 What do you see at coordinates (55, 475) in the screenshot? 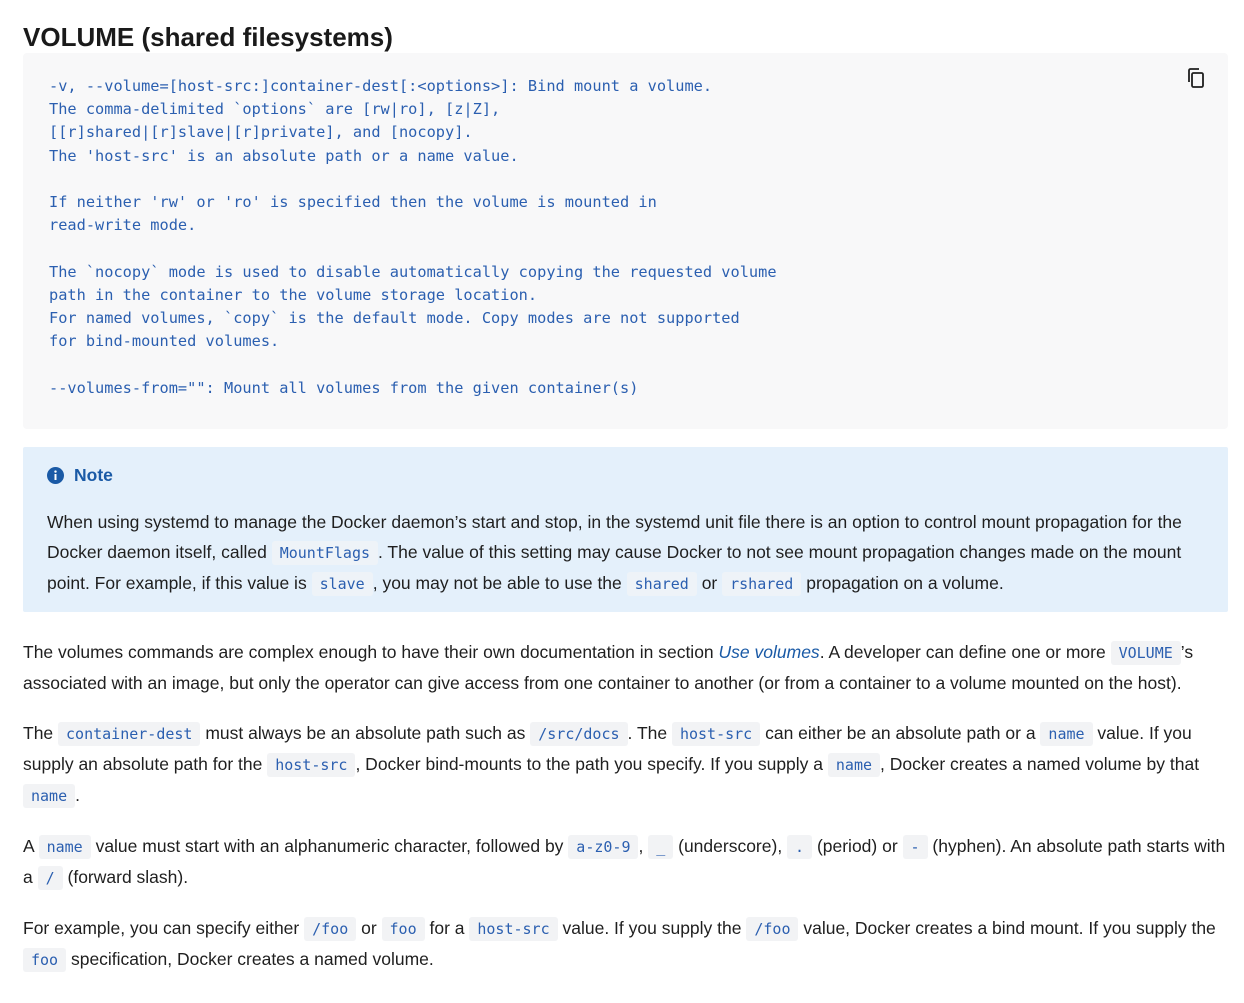
I see `info-icon` at bounding box center [55, 475].